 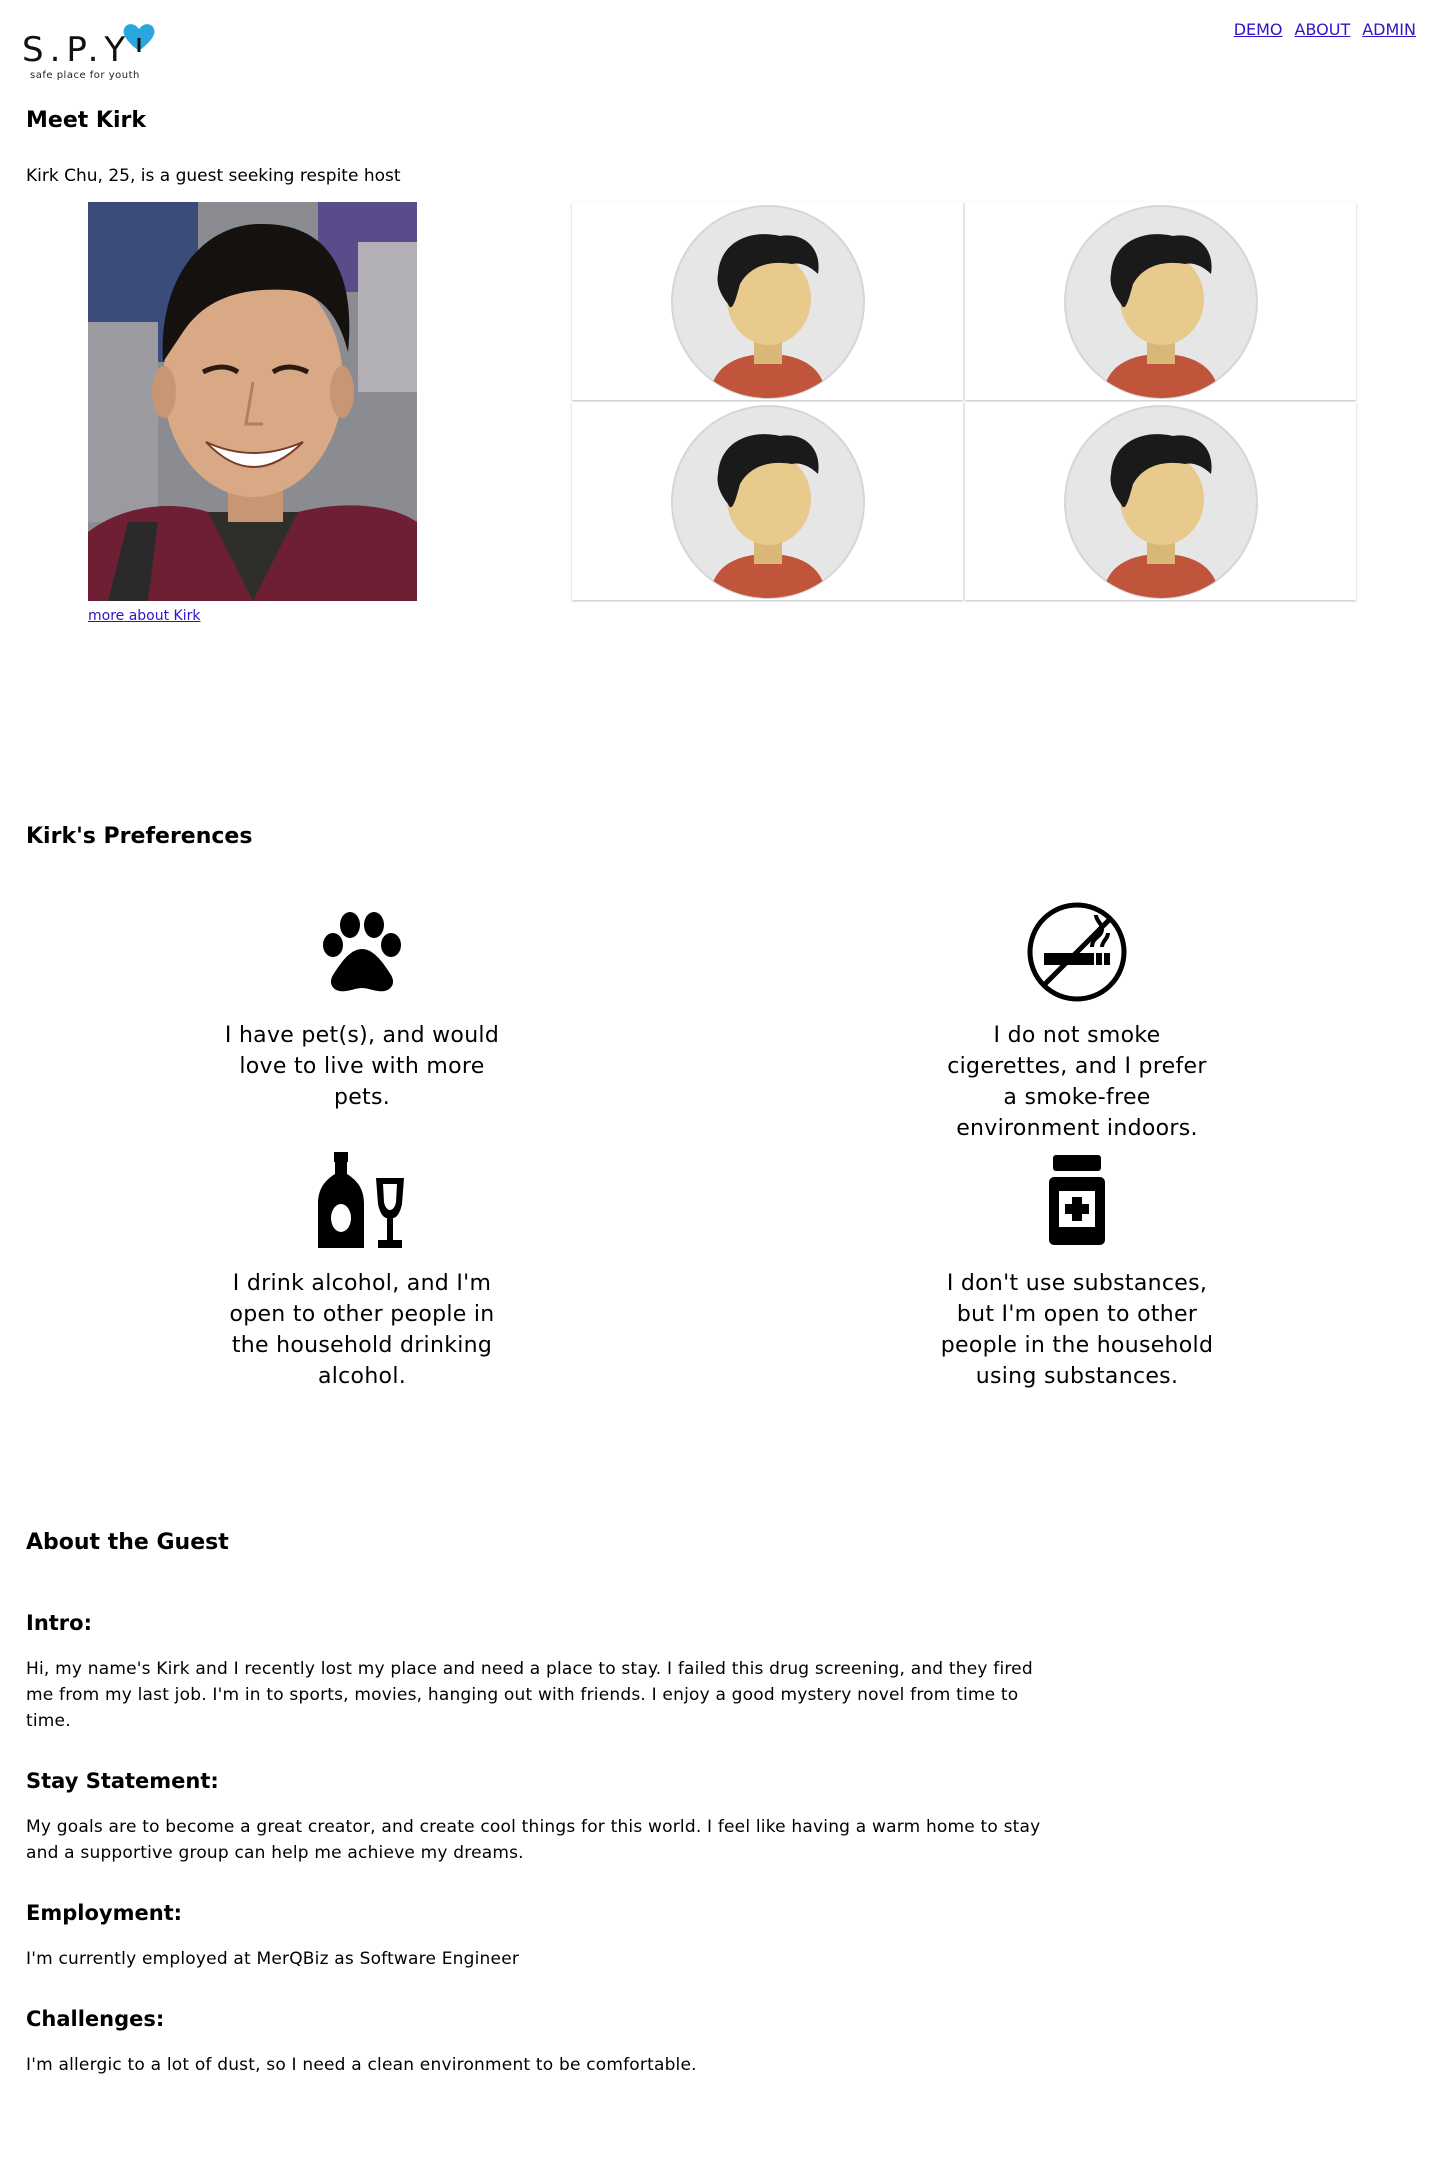 What do you see at coordinates (361, 1200) in the screenshot?
I see `alcohol-icon` at bounding box center [361, 1200].